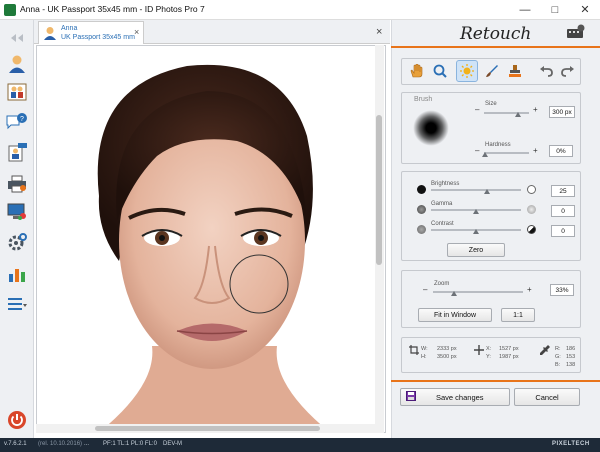 Image resolution: width=600 pixels, height=452 pixels. Describe the element at coordinates (489, 349) in the screenshot. I see `x-label: X:` at that location.